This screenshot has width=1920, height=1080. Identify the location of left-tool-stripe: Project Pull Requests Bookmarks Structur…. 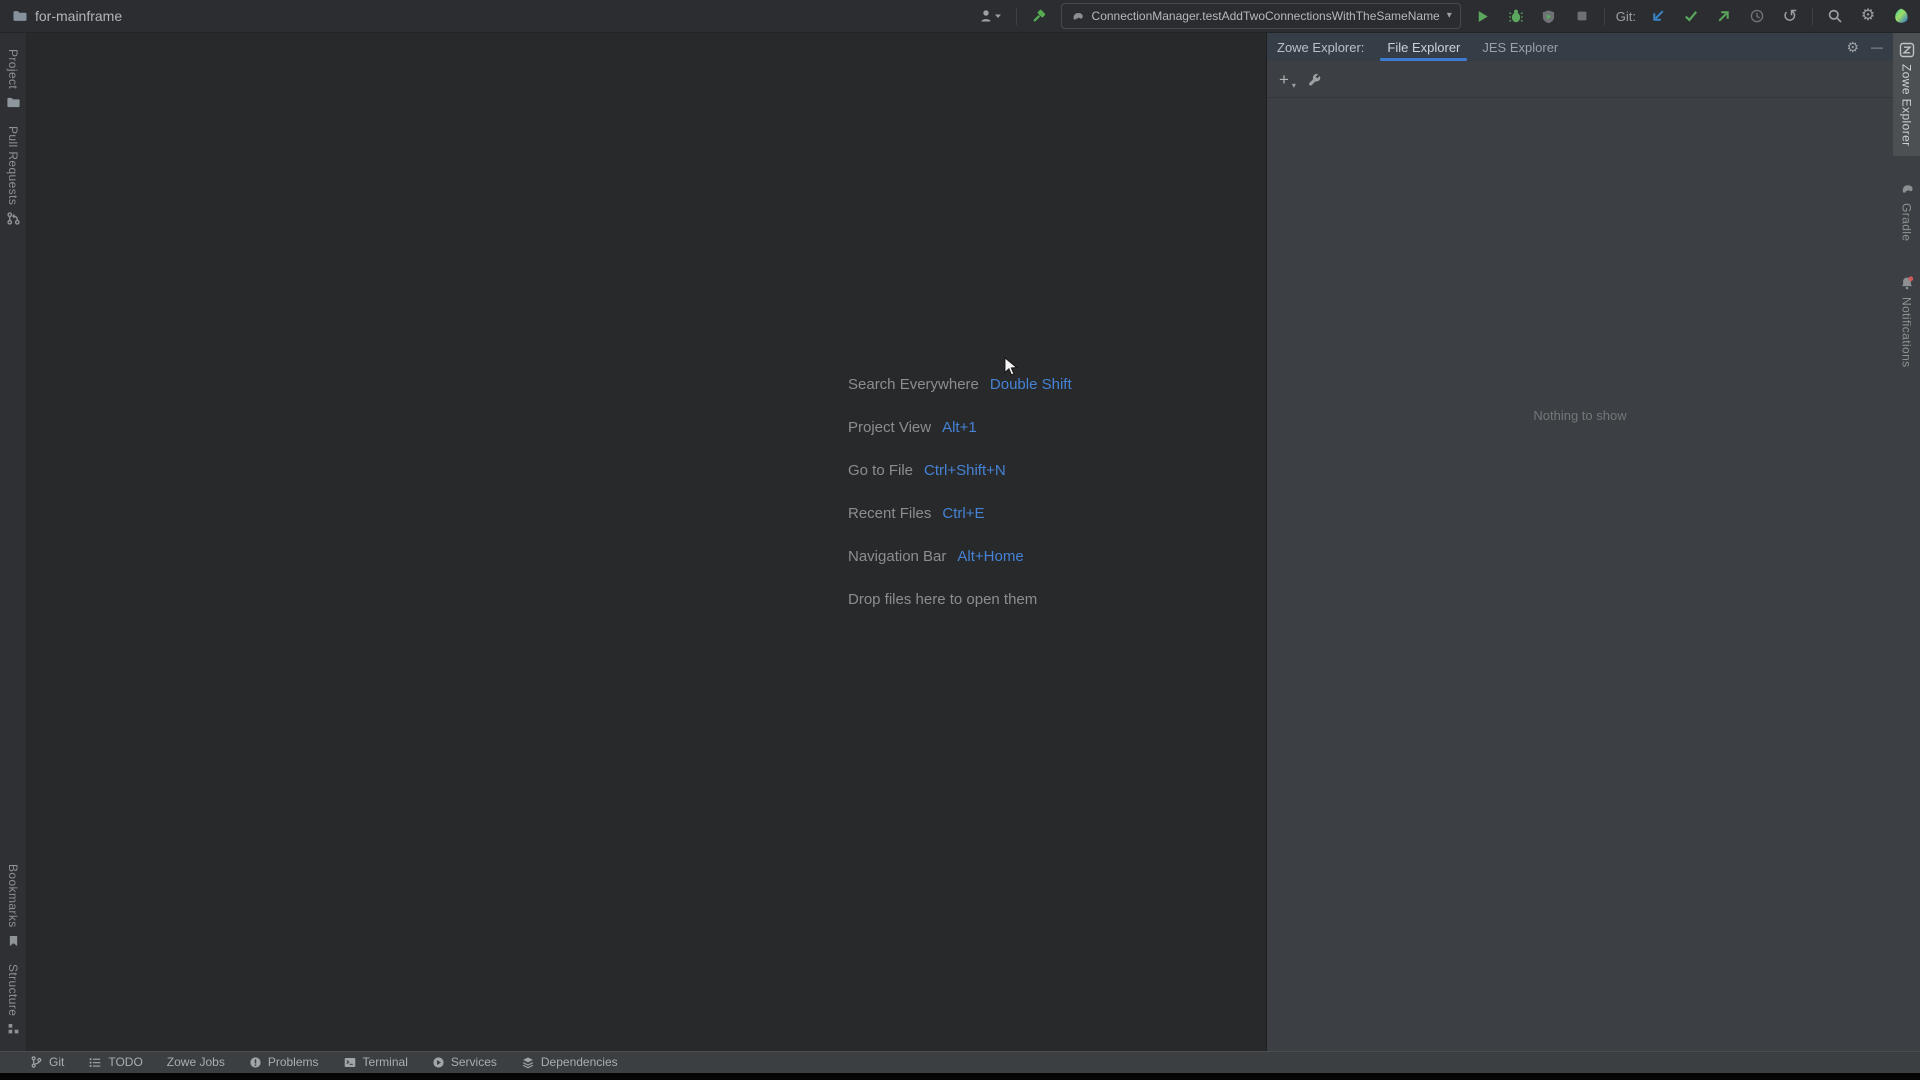
(13, 542).